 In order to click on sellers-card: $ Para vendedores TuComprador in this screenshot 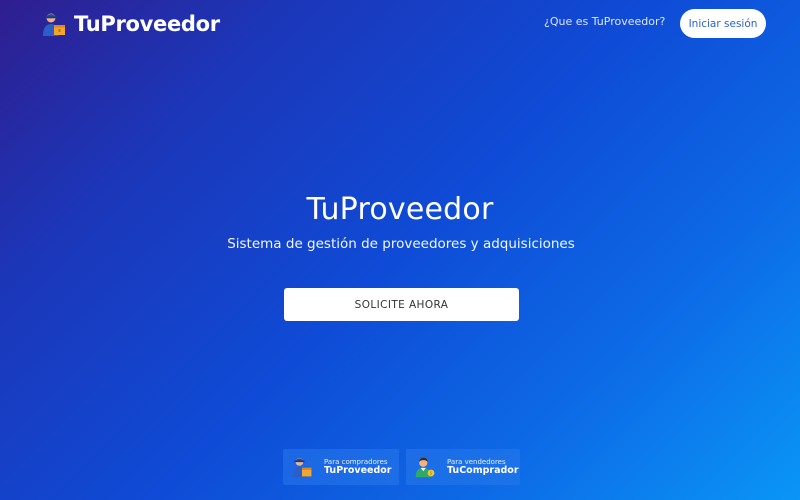, I will do `click(463, 467)`.